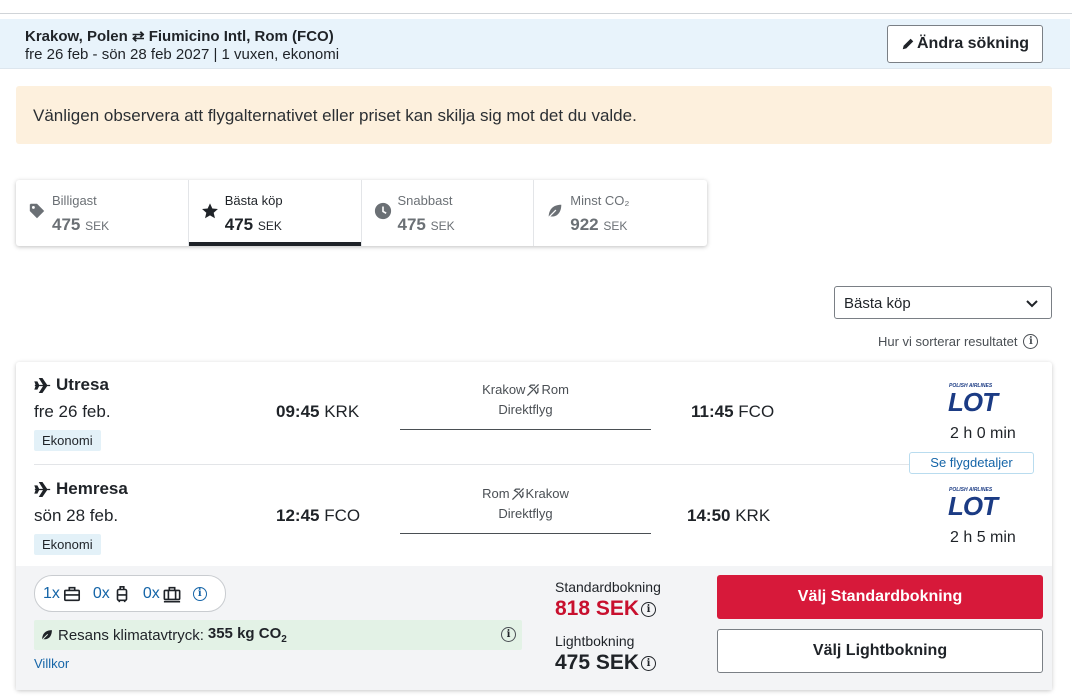  What do you see at coordinates (733, 411) in the screenshot?
I see `arrival: 11:45 FCO` at bounding box center [733, 411].